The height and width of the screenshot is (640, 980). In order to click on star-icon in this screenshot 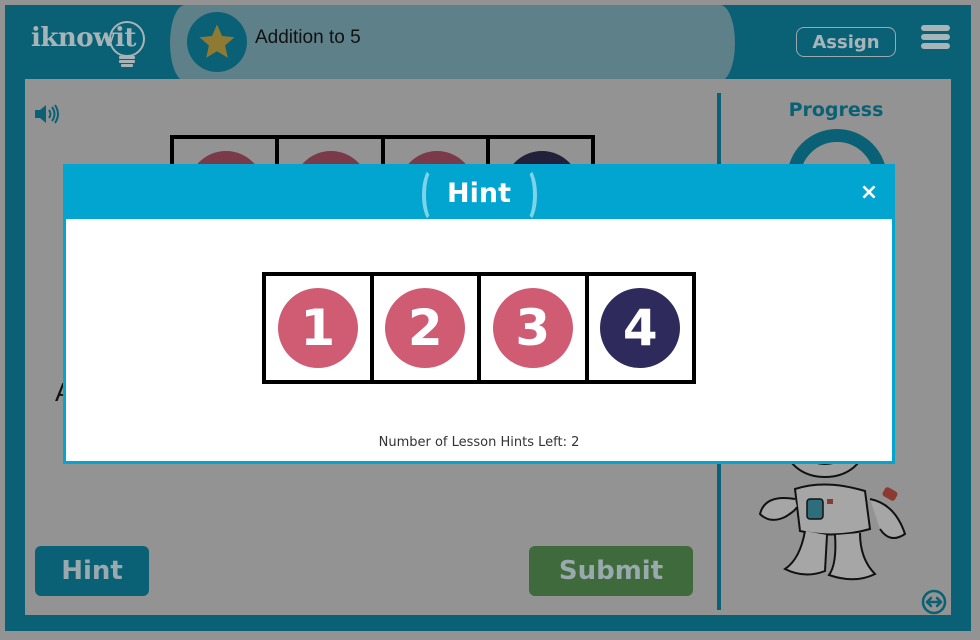, I will do `click(217, 41)`.